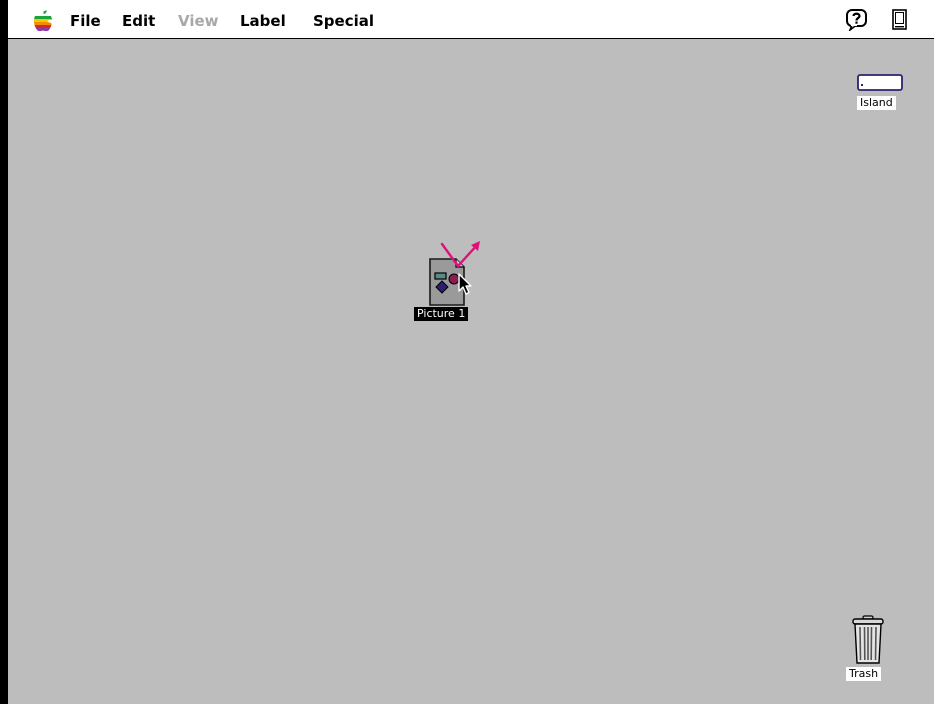 Image resolution: width=934 pixels, height=704 pixels. I want to click on finder-app-icon, so click(900, 20).